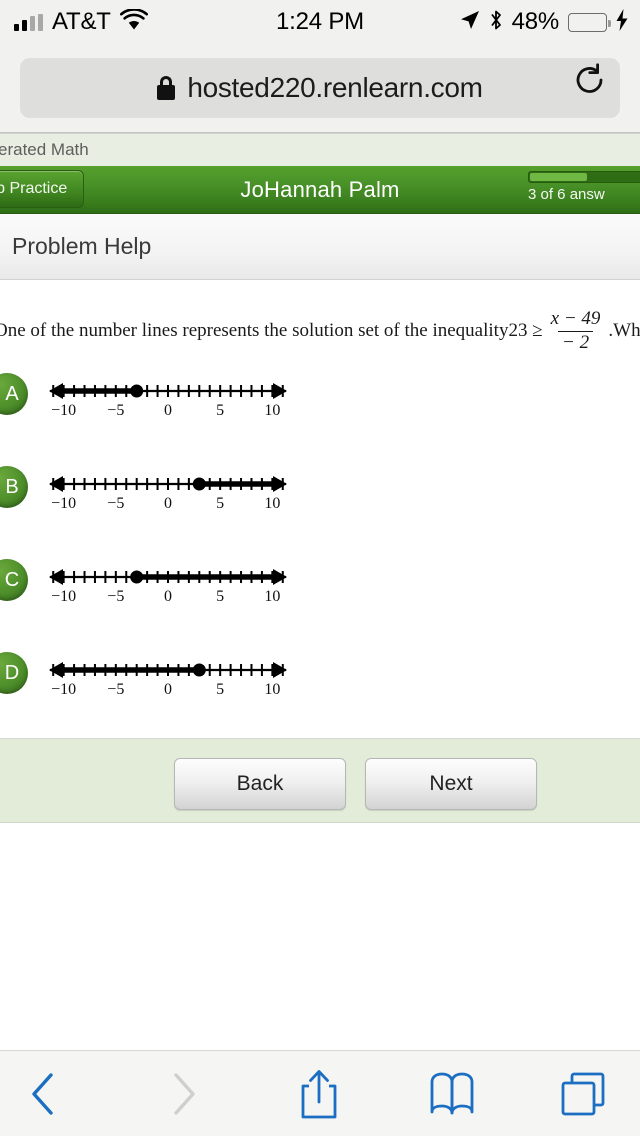 The width and height of the screenshot is (640, 1136). I want to click on app-header: top Practice JoHannah Palm 3 of 6 answ, so click(320, 190).